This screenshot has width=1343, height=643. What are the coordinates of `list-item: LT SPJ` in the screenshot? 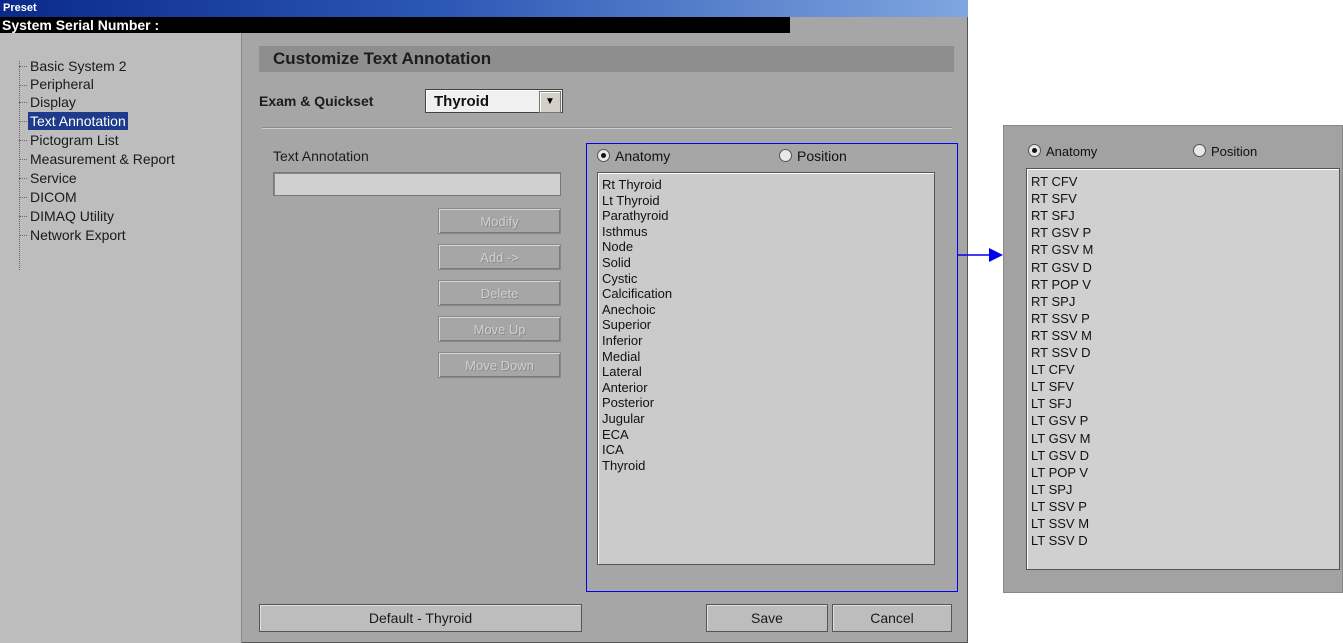 It's located at (1051, 489).